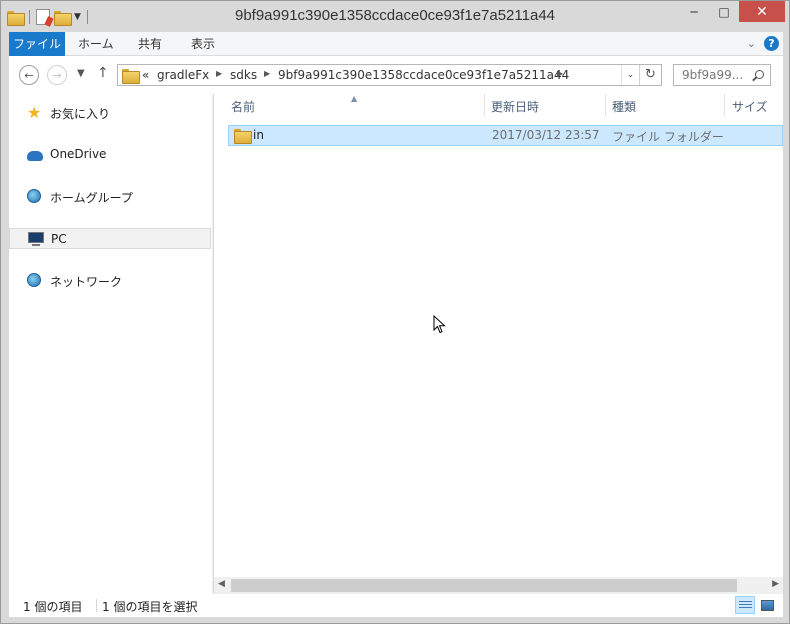 Image resolution: width=790 pixels, height=624 pixels. I want to click on expand-ribbon-chevron-icon: ⌄, so click(751, 43).